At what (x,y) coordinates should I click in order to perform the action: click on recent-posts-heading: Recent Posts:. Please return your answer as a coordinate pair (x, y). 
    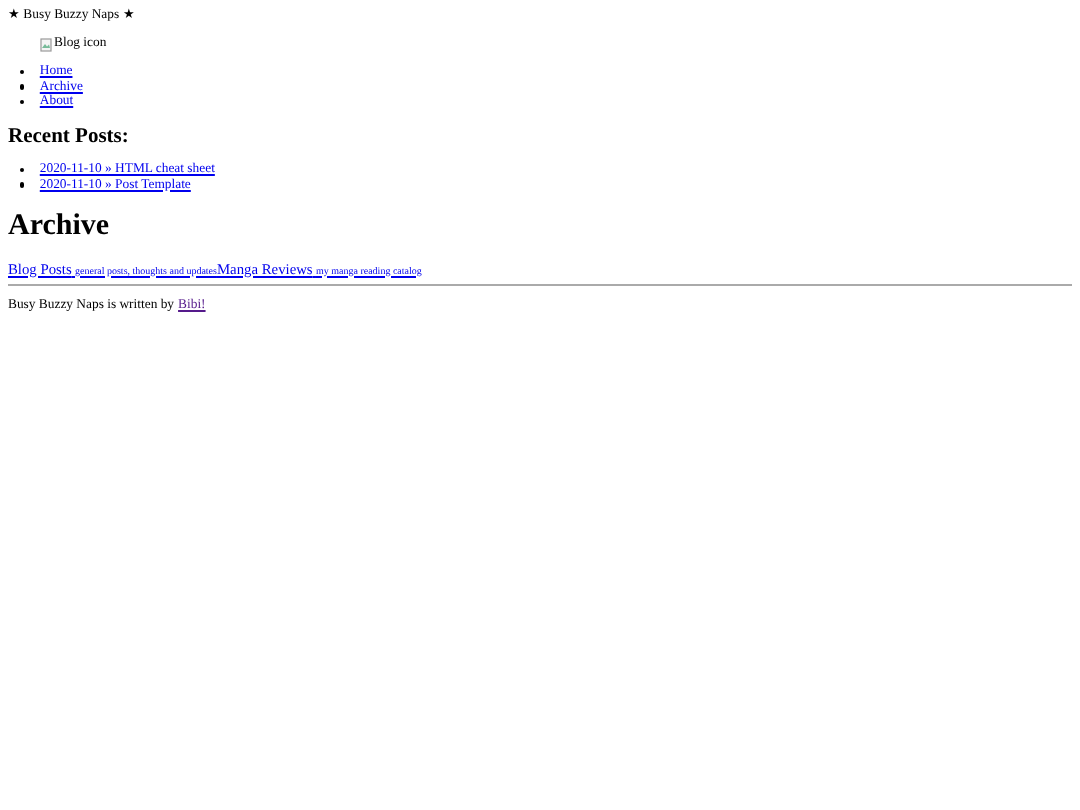
    Looking at the image, I should click on (69, 138).